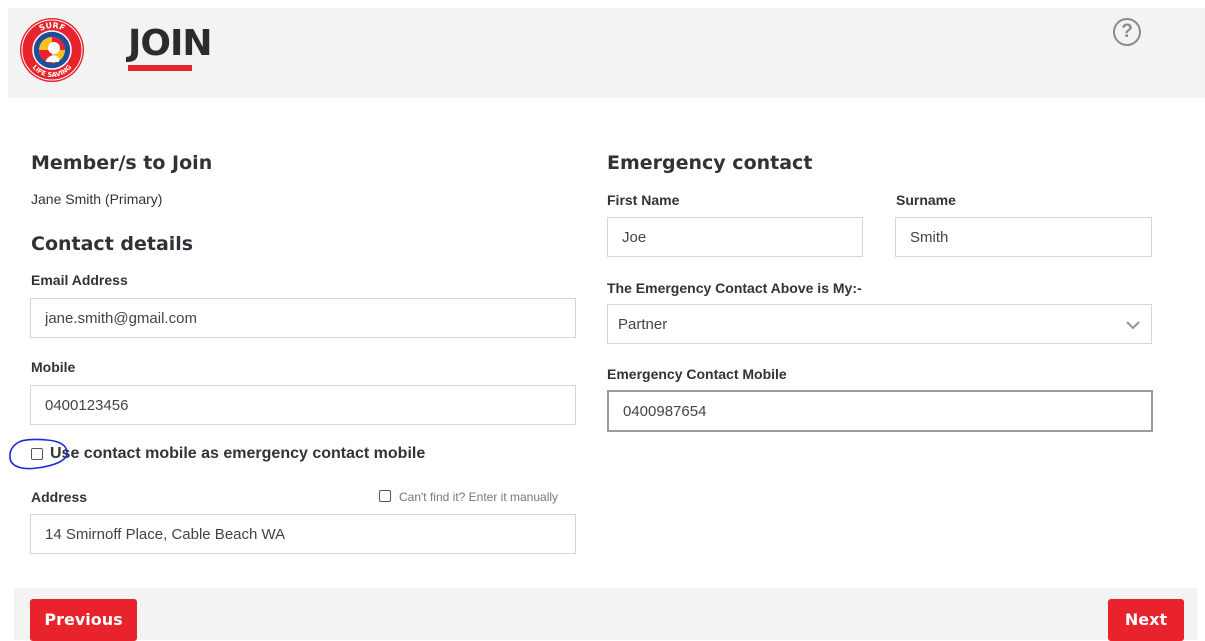  What do you see at coordinates (37, 454) in the screenshot?
I see `use-contact-mobile-checkbox` at bounding box center [37, 454].